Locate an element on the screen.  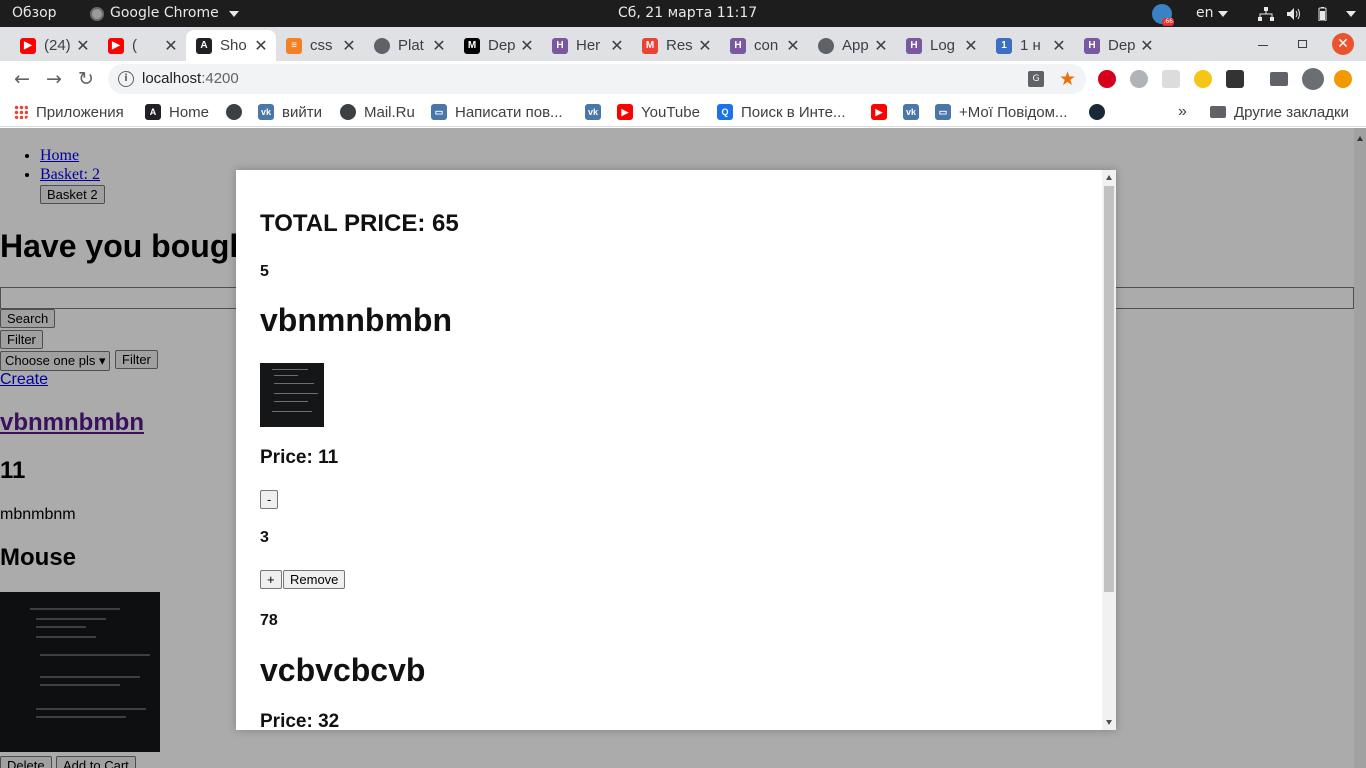
browser-tab: 1 1 н ✕ is located at coordinates (1030, 45).